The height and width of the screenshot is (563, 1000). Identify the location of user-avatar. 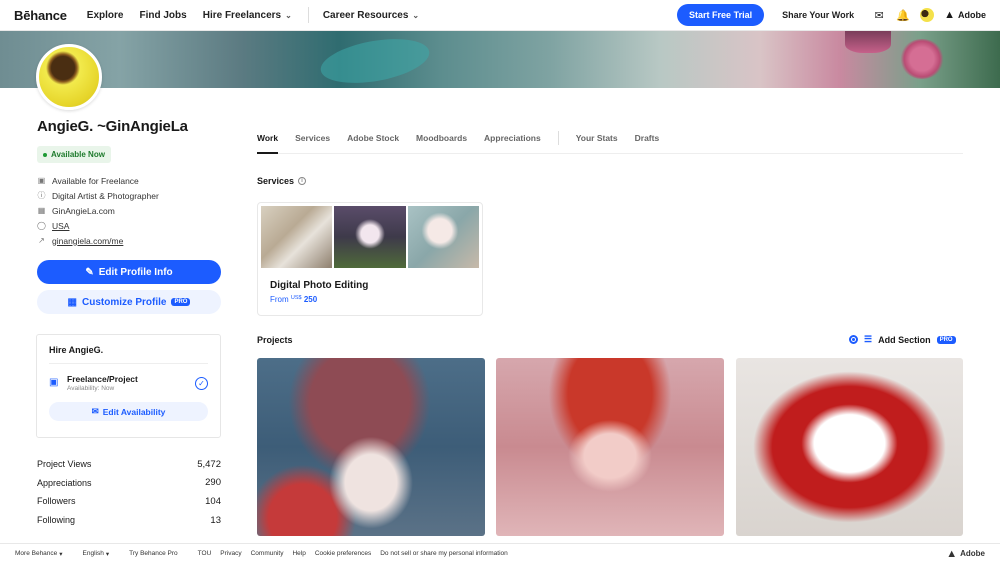
(927, 15).